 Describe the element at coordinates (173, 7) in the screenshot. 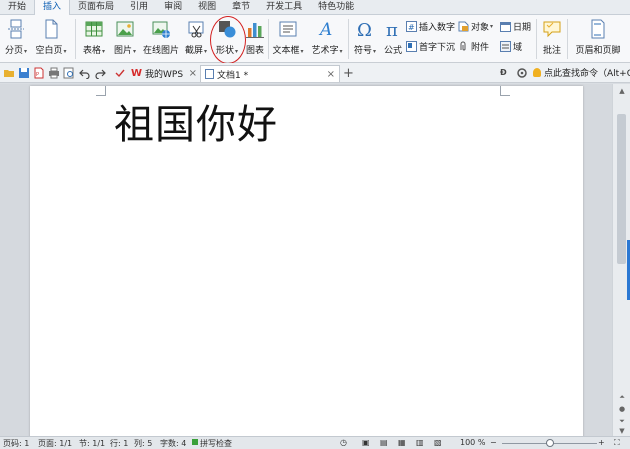

I see `tab-review: 审阅` at that location.